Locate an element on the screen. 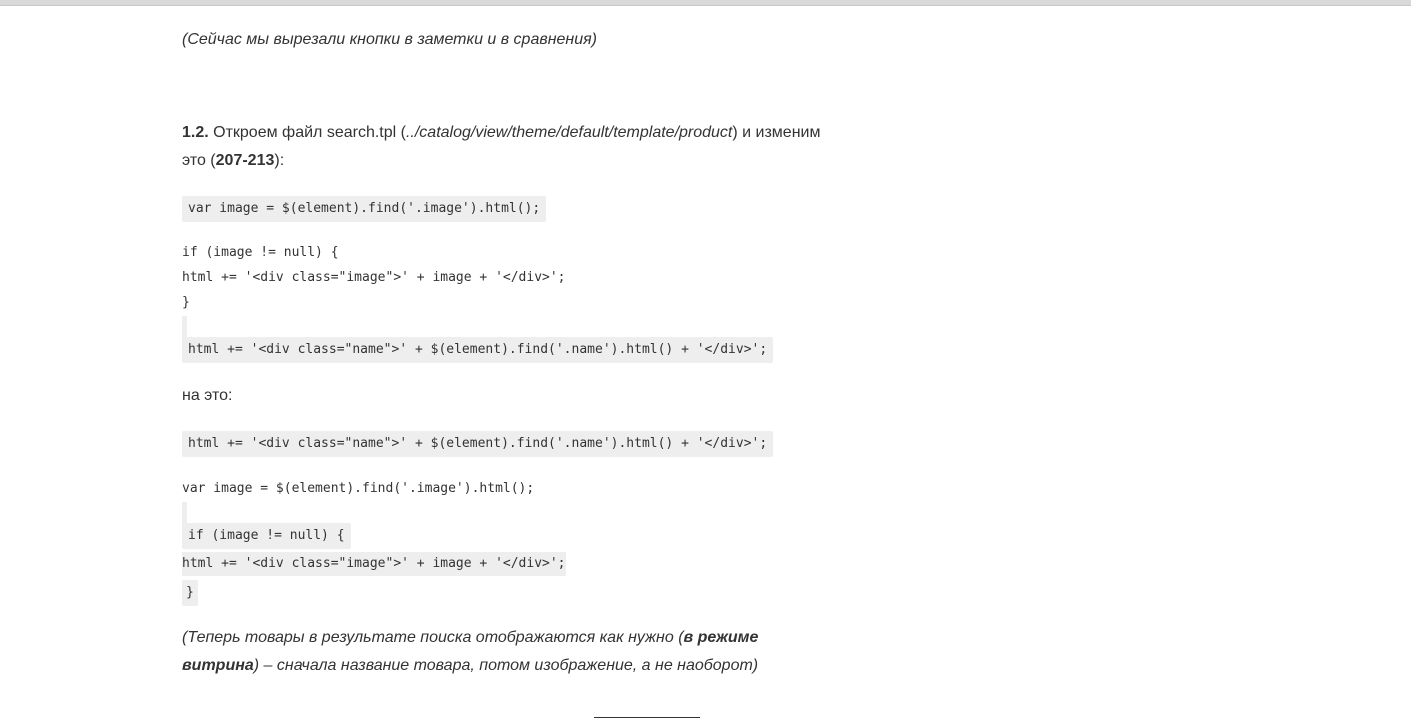 This screenshot has height=719, width=1411. lines-range: 207-213 is located at coordinates (245, 160).